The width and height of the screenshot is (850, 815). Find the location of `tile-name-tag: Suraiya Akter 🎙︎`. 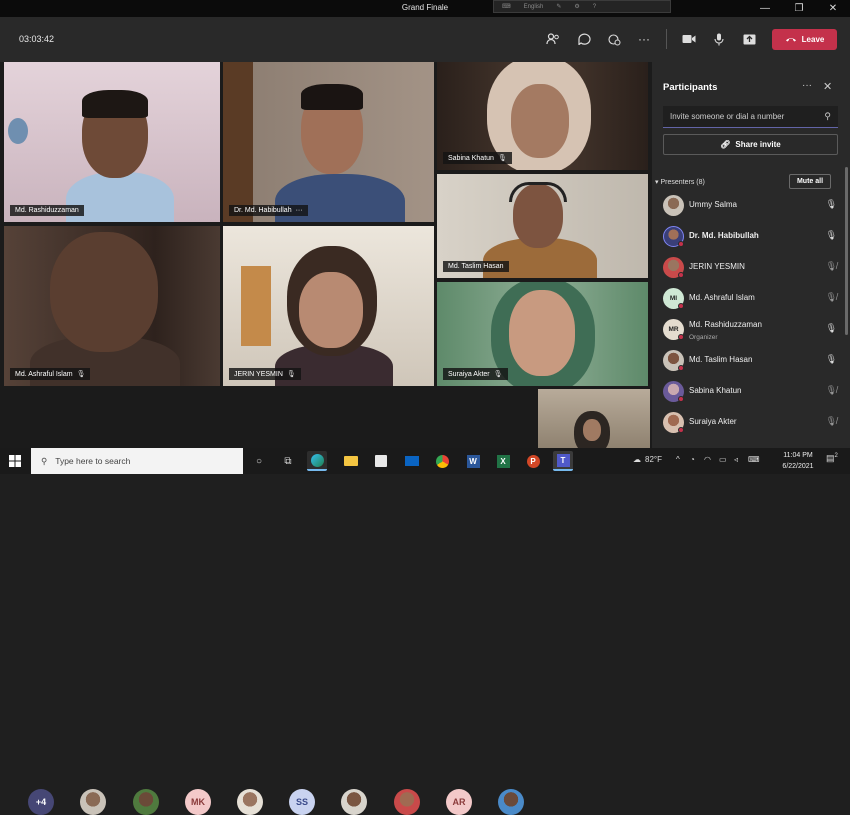

tile-name-tag: Suraiya Akter 🎙︎ is located at coordinates (475, 374).